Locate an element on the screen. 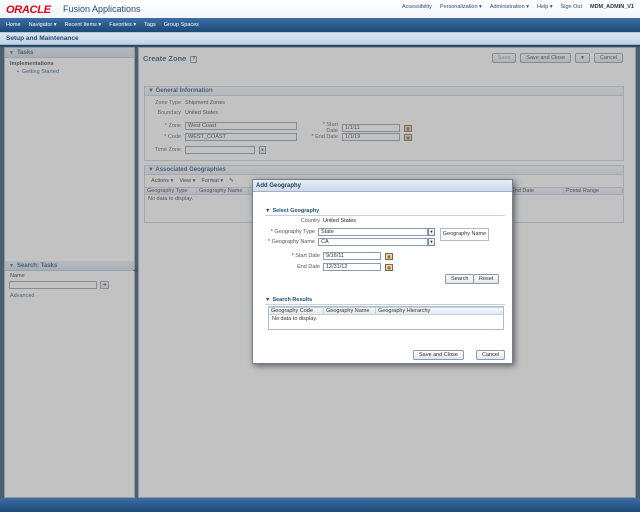 The width and height of the screenshot is (640, 512). country-row: Country United States is located at coordinates (304, 221).